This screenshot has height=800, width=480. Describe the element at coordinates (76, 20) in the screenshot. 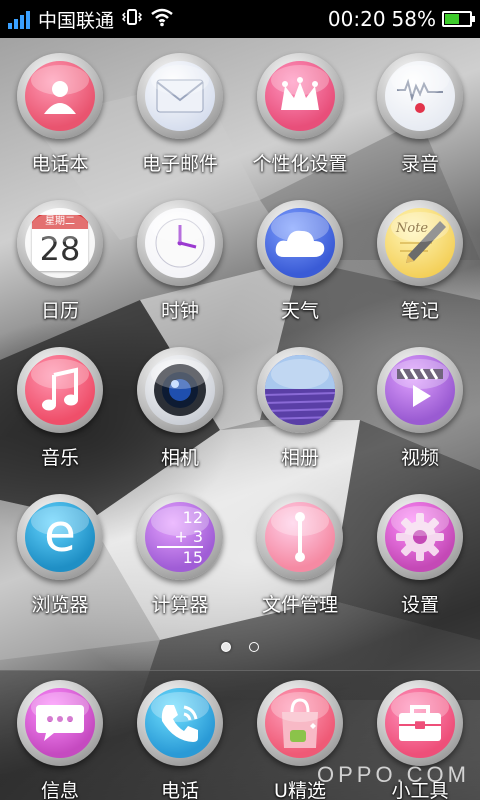

I see `carrier-name: 中国联通` at that location.